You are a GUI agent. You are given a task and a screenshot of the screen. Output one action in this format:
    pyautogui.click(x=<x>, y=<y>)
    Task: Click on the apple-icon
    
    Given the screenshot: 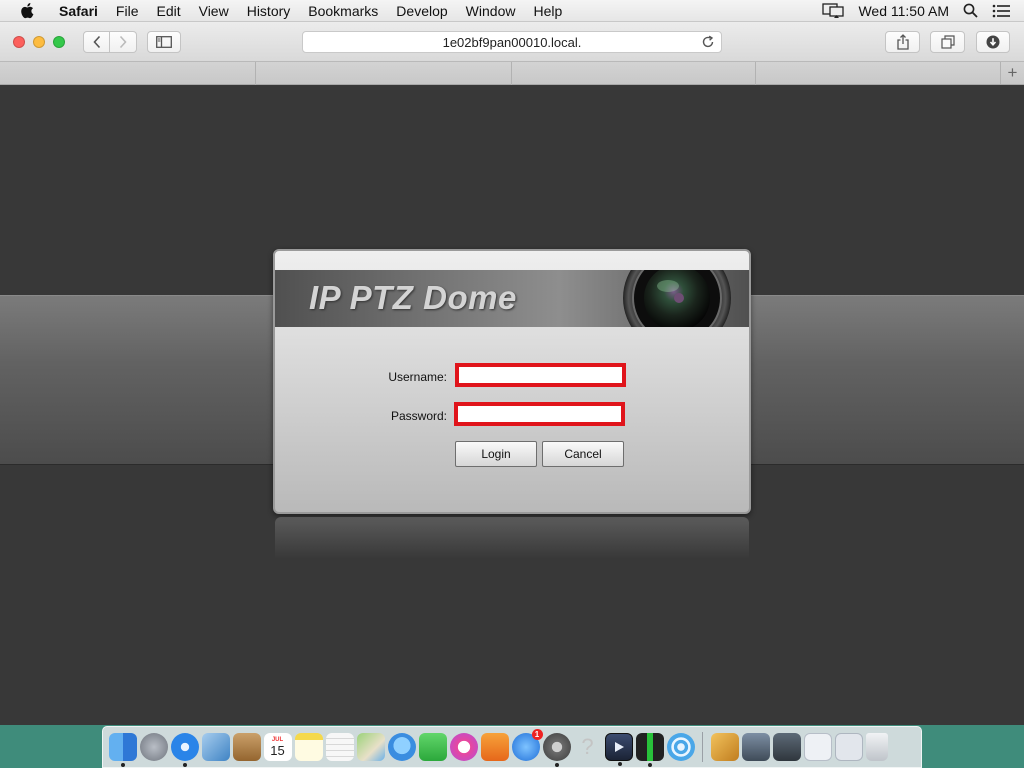 What is the action you would take?
    pyautogui.click(x=28, y=10)
    